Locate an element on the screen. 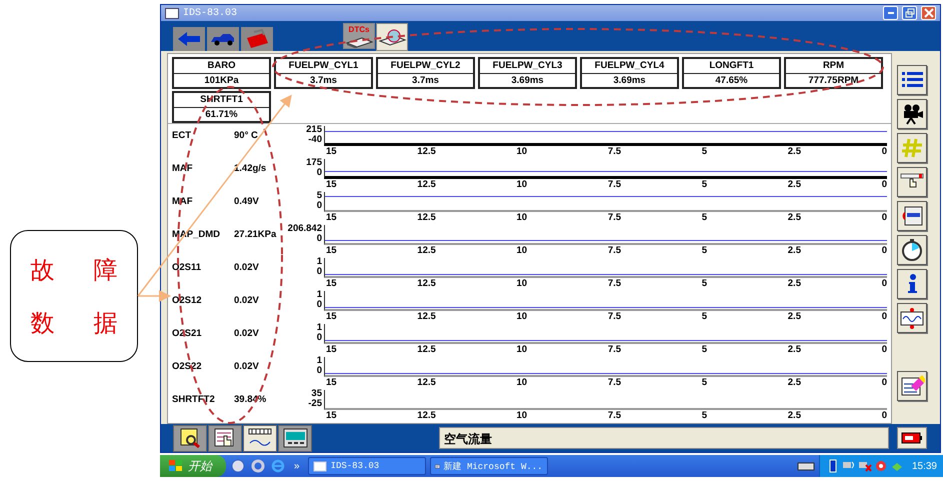 This screenshot has height=483, width=943. parameter-name: O2S12 is located at coordinates (187, 301).